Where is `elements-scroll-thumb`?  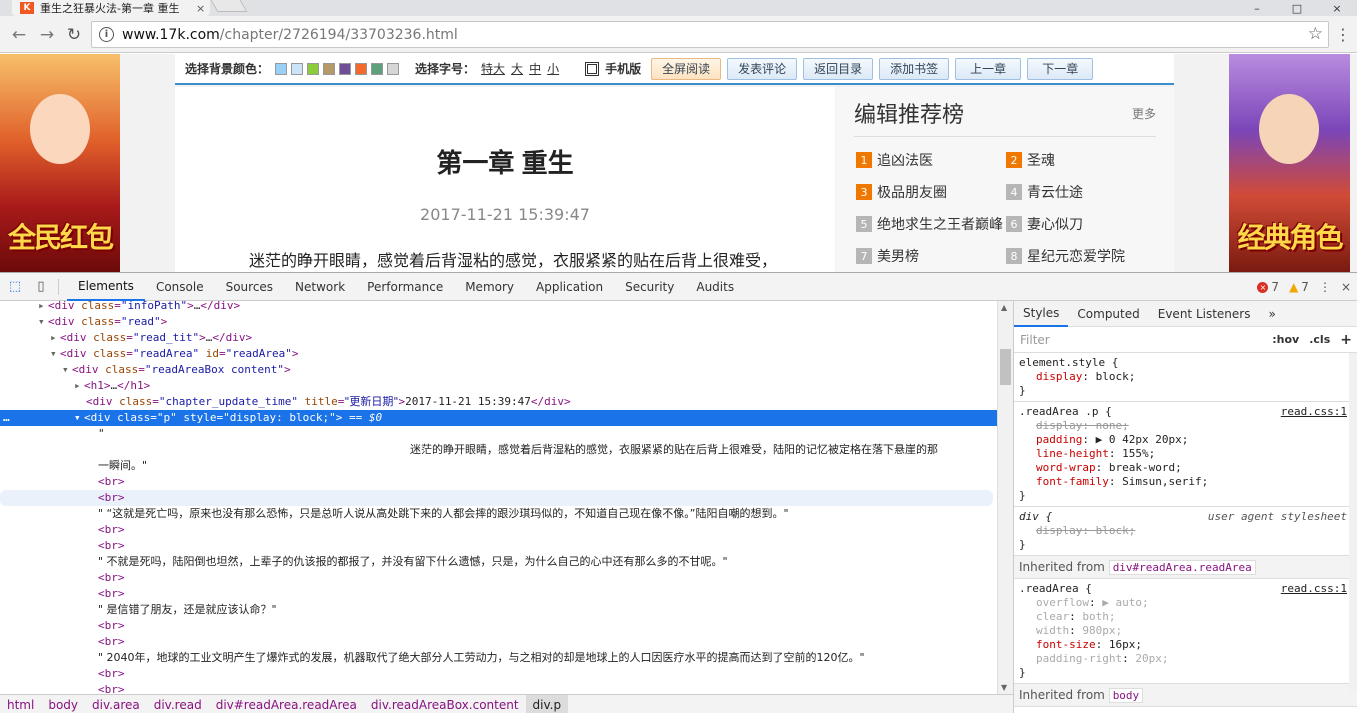 elements-scroll-thumb is located at coordinates (1005, 367).